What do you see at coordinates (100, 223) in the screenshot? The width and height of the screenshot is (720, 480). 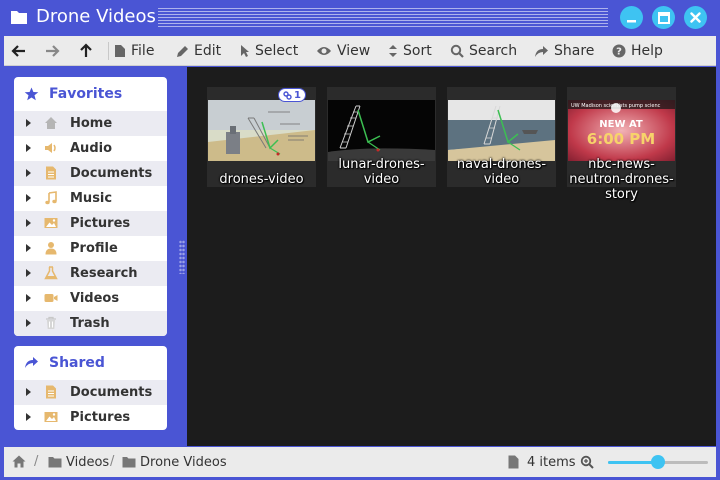 I see `sidebar-item-label: Pictures` at bounding box center [100, 223].